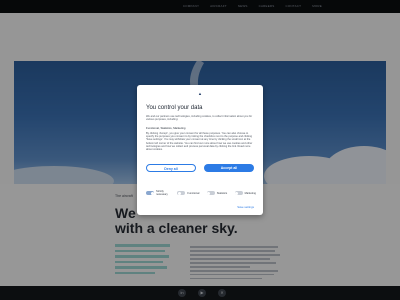  I want to click on toggle-marketing: Marketing, so click(245, 193).